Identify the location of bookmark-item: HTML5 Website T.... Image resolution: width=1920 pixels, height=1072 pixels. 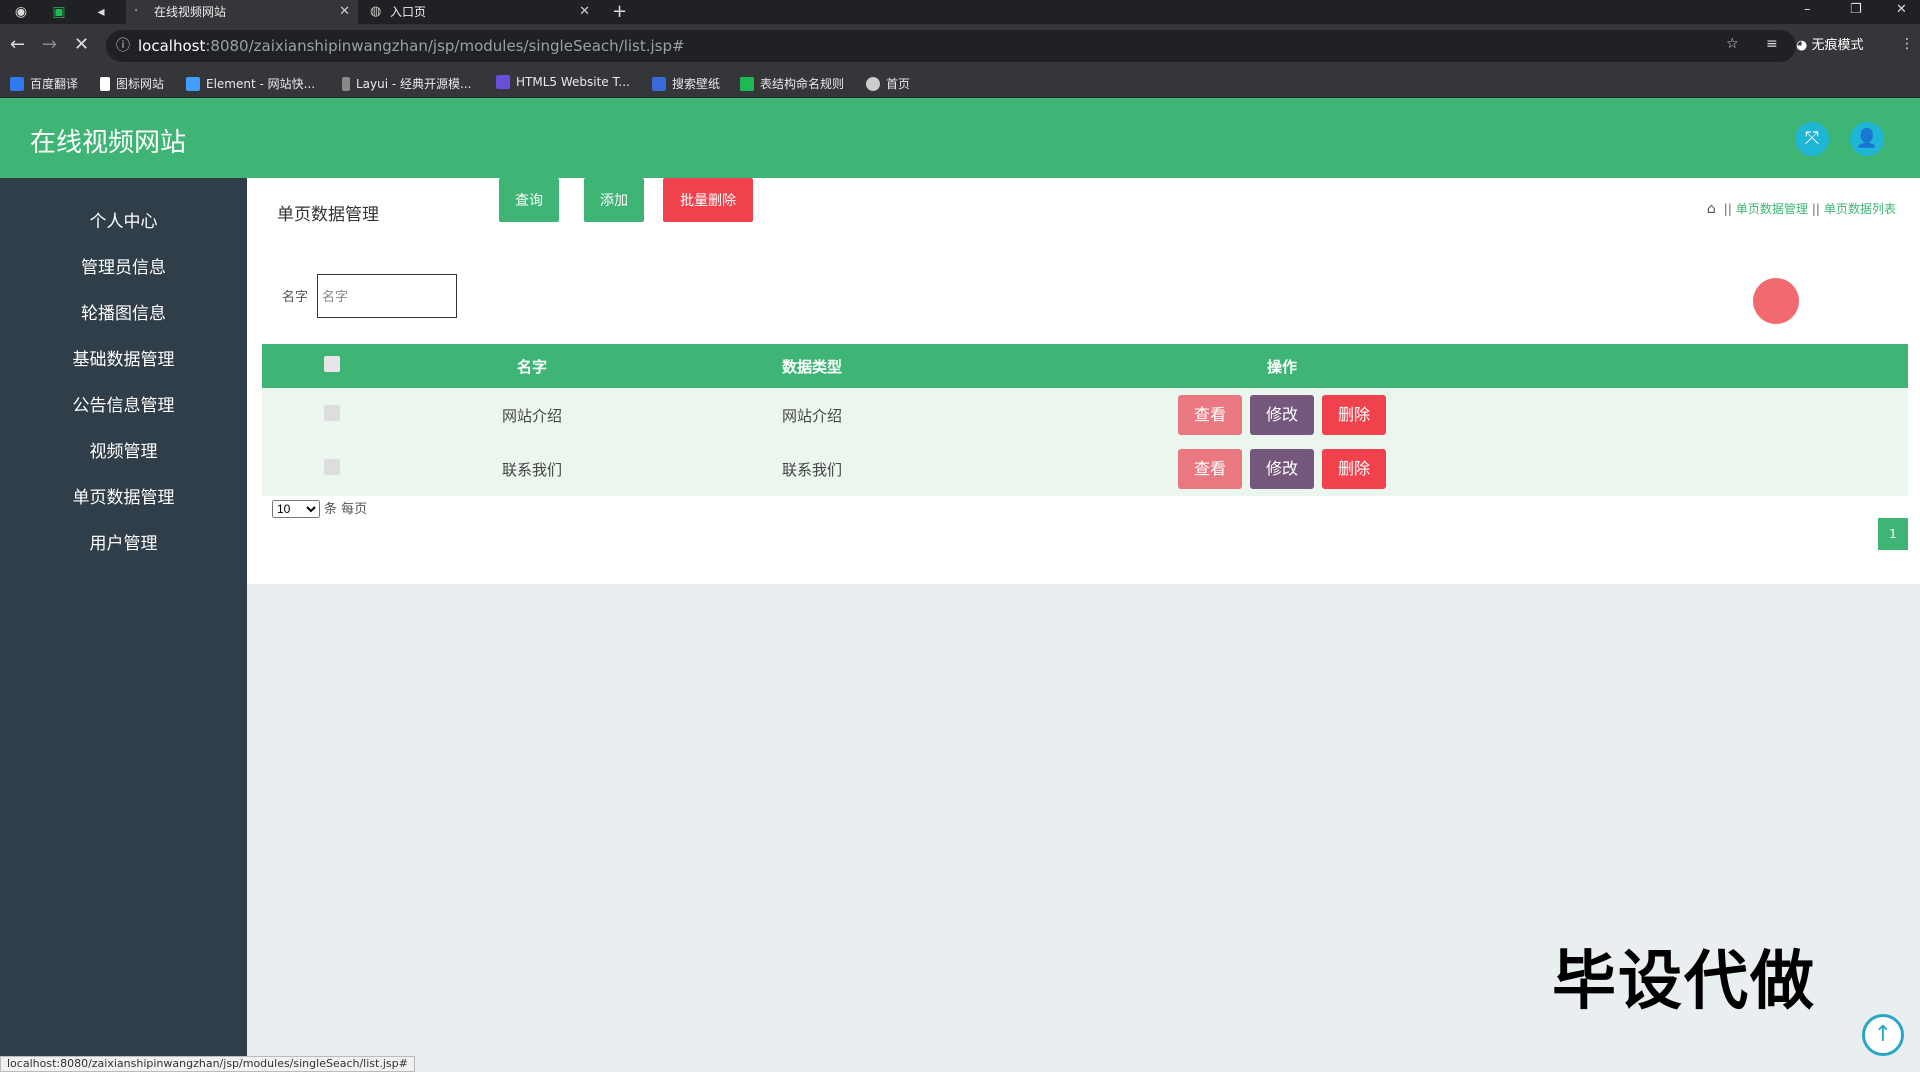
(563, 82).